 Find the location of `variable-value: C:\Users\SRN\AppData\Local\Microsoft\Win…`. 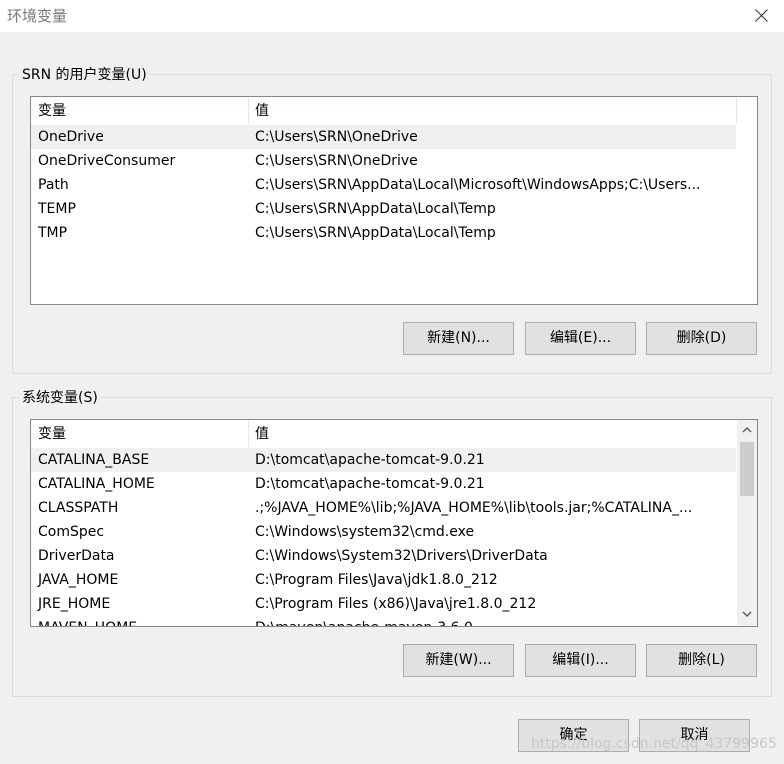

variable-value: C:\Users\SRN\AppData\Local\Microsoft\Win… is located at coordinates (478, 185).